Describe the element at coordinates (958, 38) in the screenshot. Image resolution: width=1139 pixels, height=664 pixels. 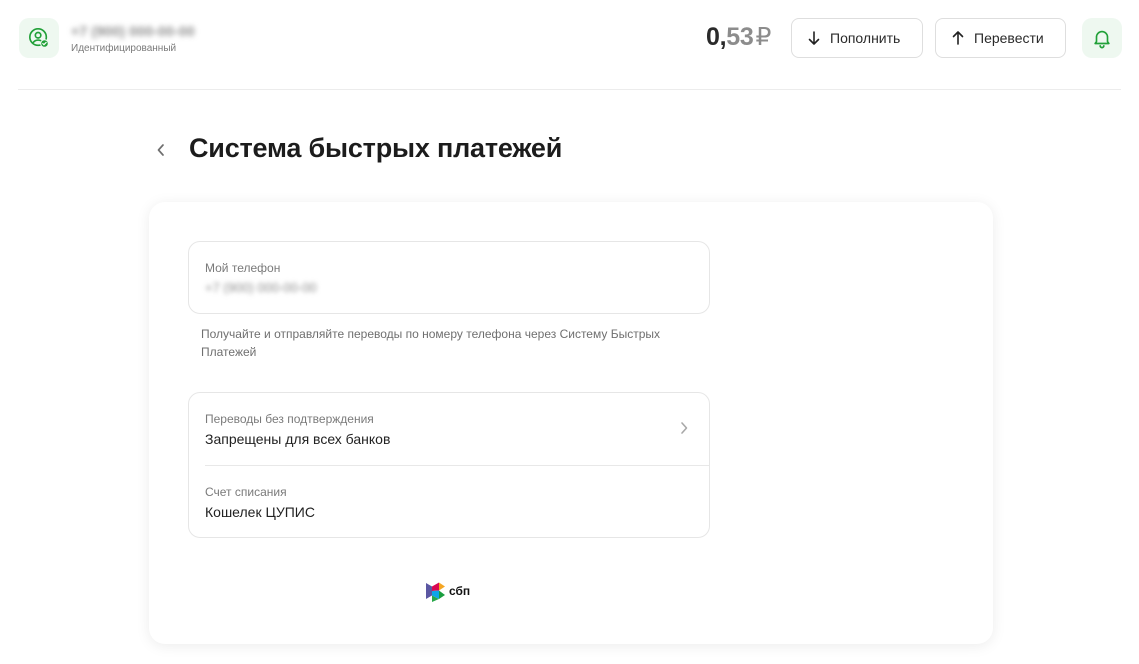
I see `arrow-up-icon` at that location.